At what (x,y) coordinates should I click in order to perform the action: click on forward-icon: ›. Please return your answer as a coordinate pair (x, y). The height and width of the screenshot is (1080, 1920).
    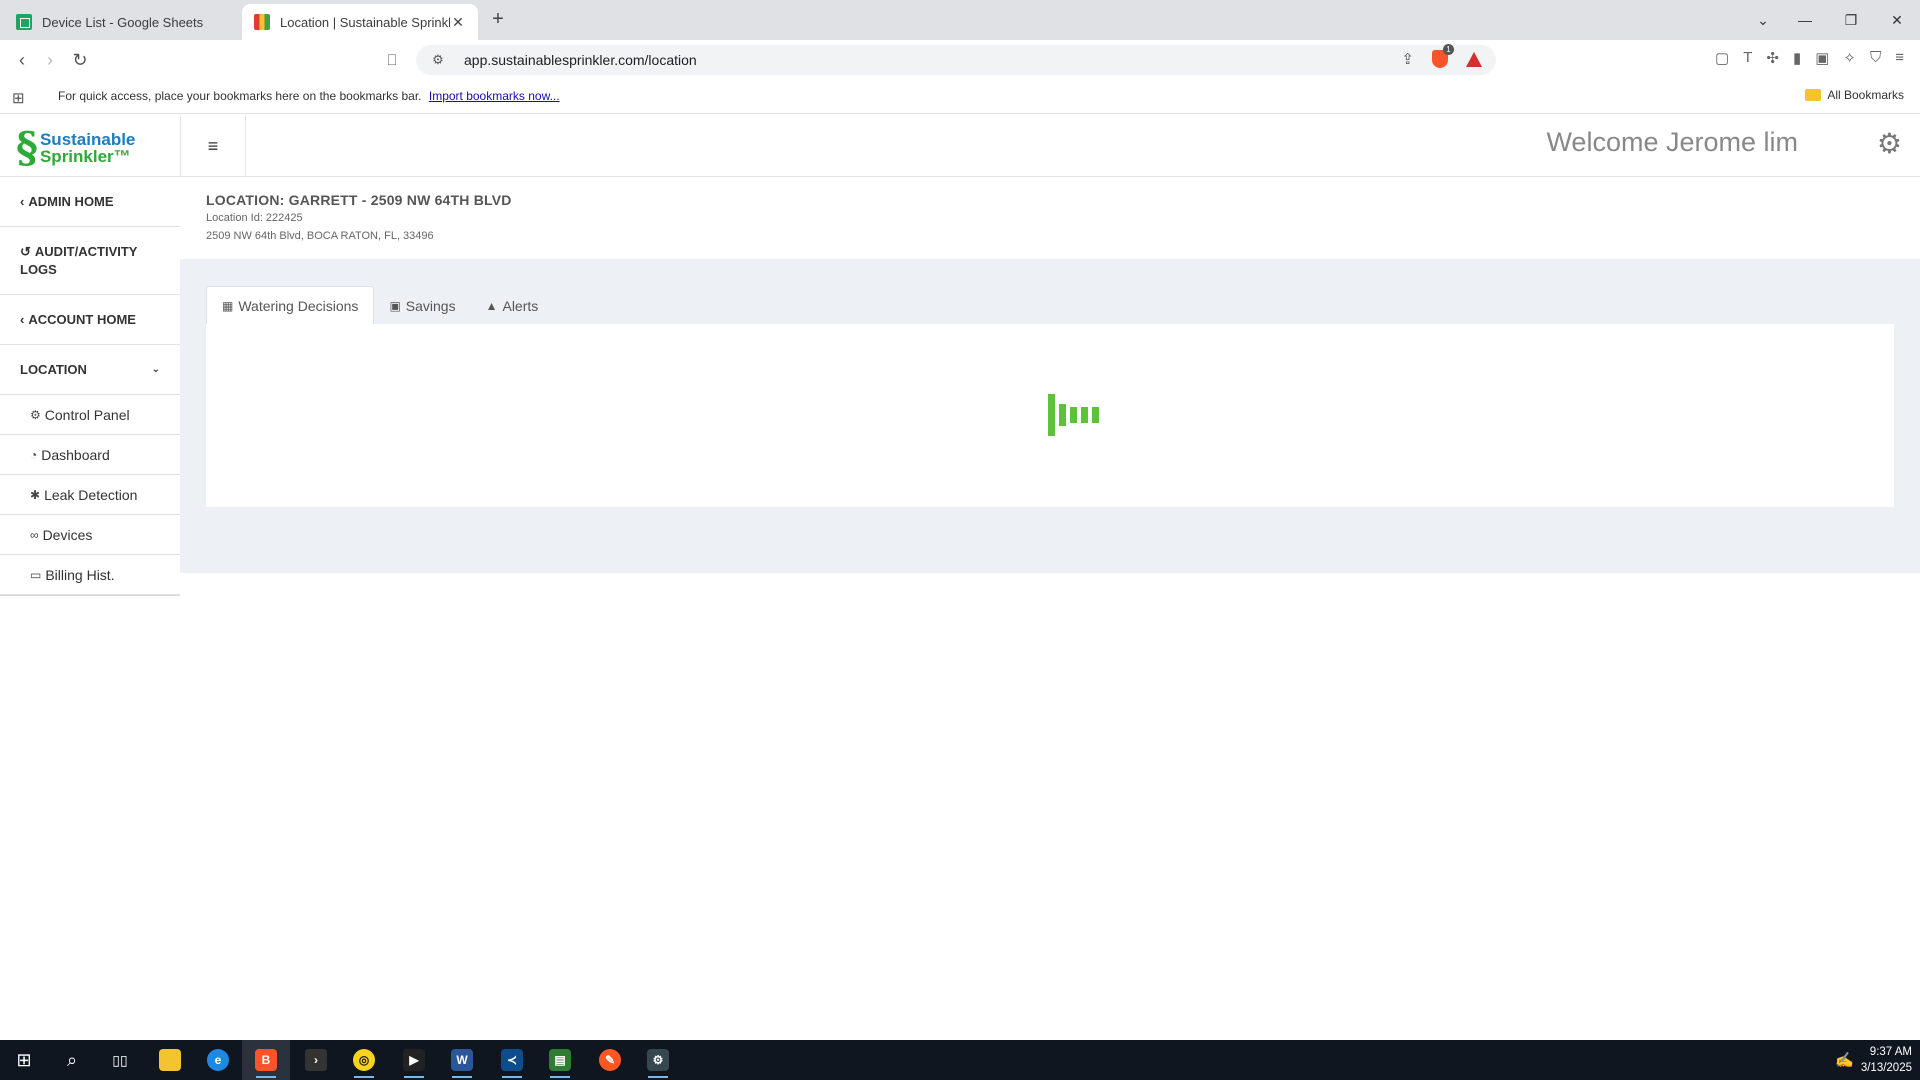
    Looking at the image, I should click on (50, 60).